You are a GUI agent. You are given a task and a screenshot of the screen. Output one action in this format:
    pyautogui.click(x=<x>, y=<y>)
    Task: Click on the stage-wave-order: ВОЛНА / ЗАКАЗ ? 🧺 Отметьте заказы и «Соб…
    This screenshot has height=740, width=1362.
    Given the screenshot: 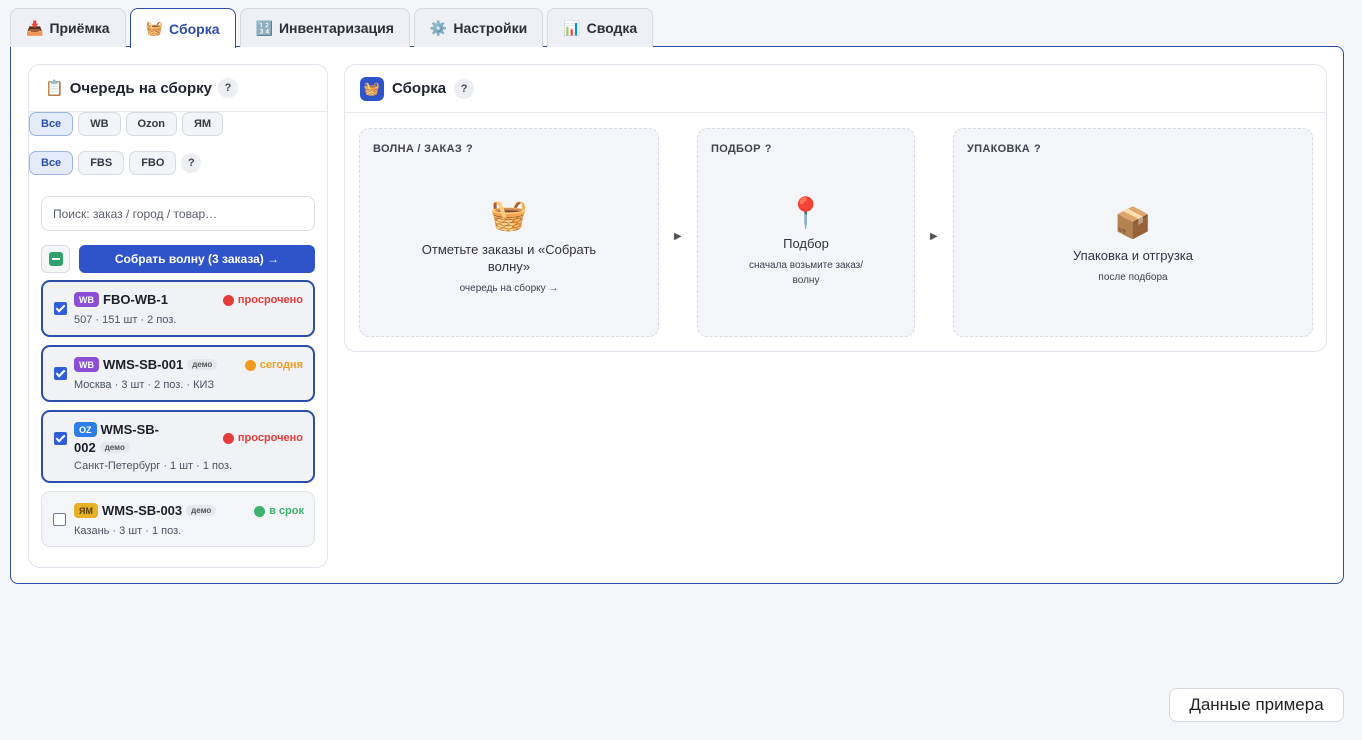 What is the action you would take?
    pyautogui.click(x=509, y=232)
    